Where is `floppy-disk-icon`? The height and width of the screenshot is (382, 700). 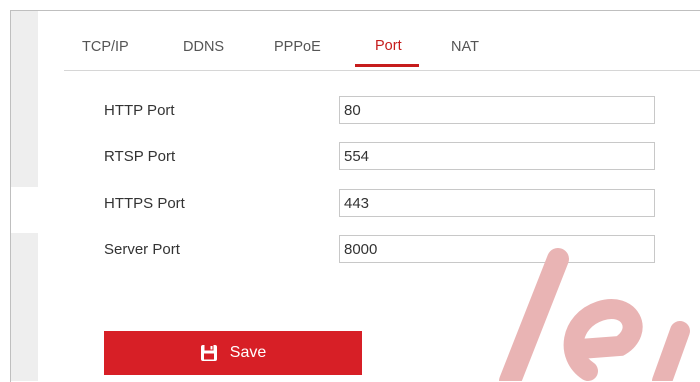
floppy-disk-icon is located at coordinates (209, 353).